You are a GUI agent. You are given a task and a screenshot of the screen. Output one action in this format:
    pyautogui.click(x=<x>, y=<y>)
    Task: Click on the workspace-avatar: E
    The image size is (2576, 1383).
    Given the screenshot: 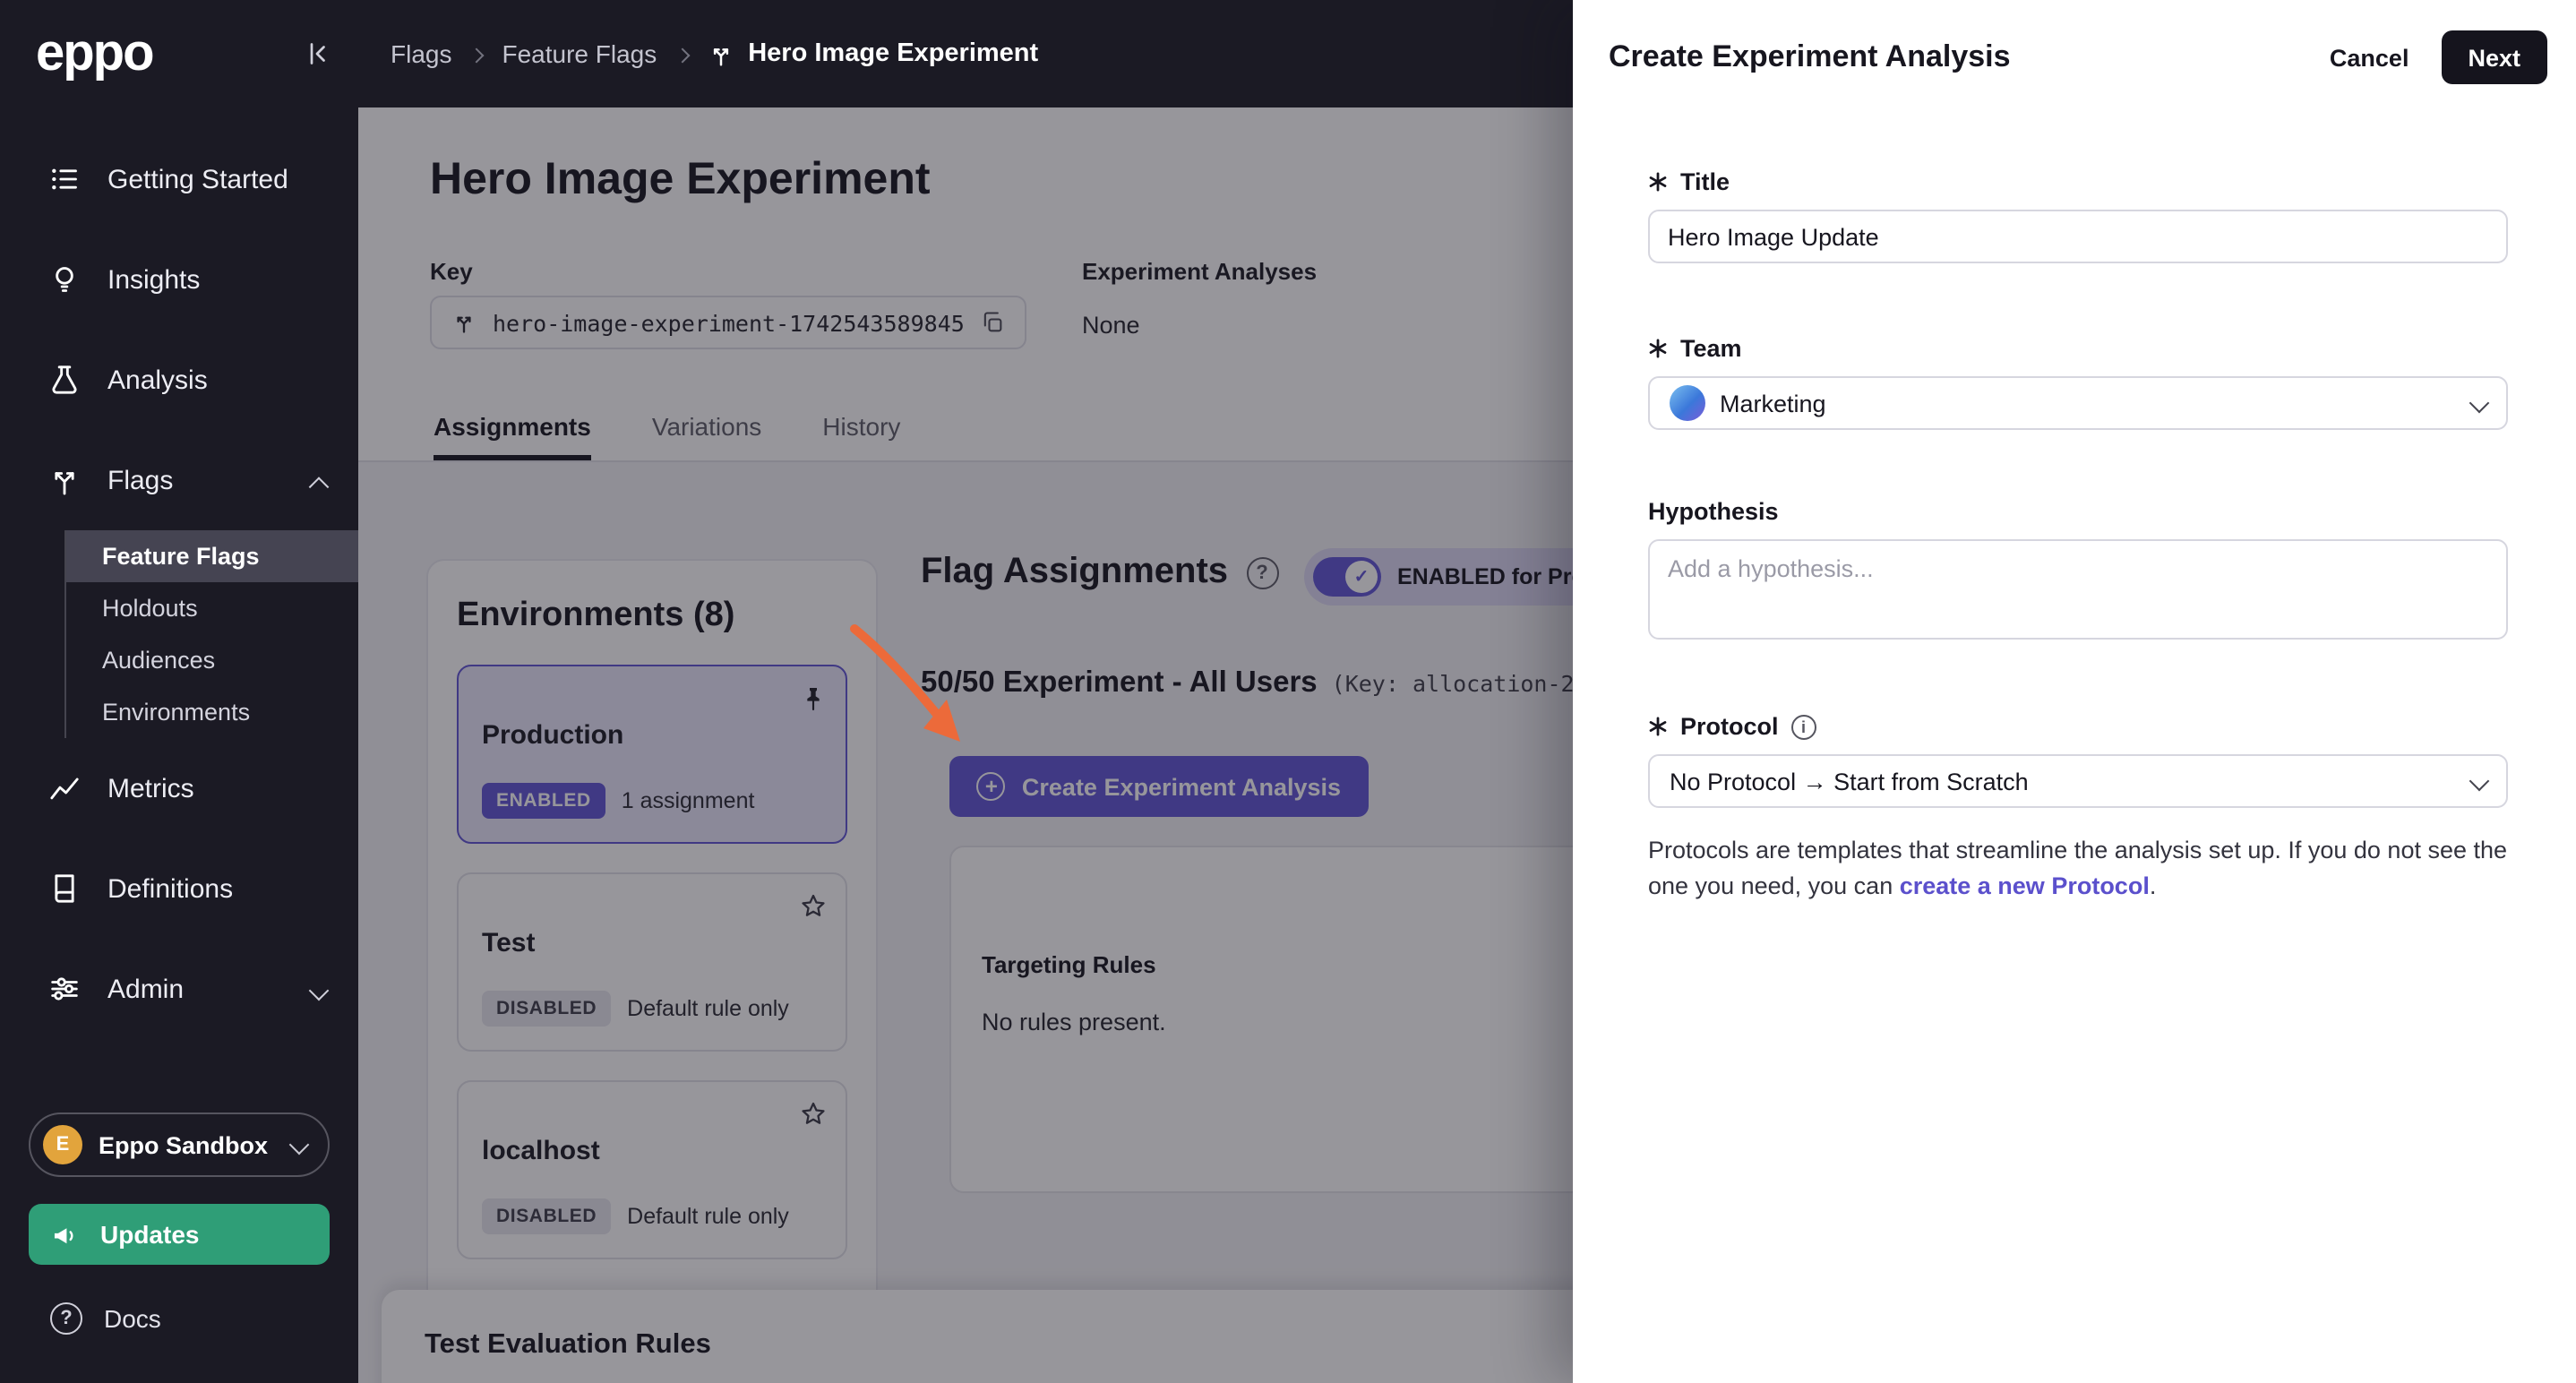 What is the action you would take?
    pyautogui.click(x=62, y=1144)
    